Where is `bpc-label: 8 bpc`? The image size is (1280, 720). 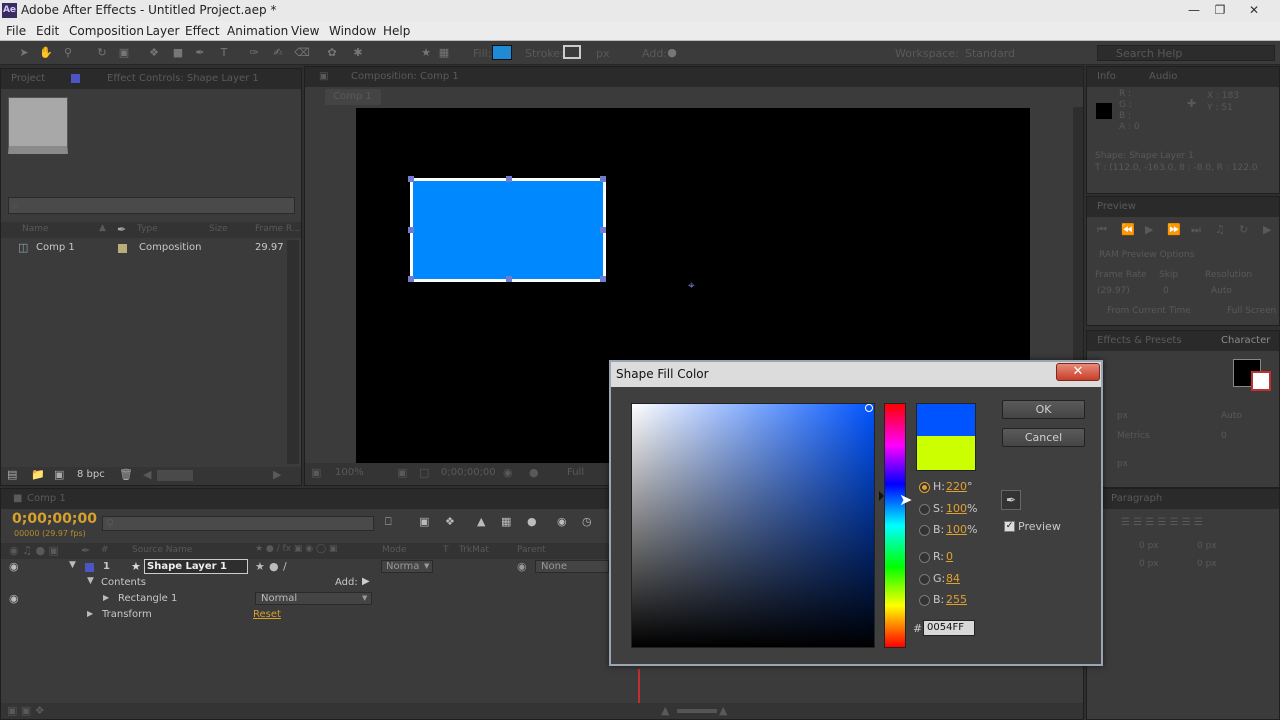 bpc-label: 8 bpc is located at coordinates (91, 474).